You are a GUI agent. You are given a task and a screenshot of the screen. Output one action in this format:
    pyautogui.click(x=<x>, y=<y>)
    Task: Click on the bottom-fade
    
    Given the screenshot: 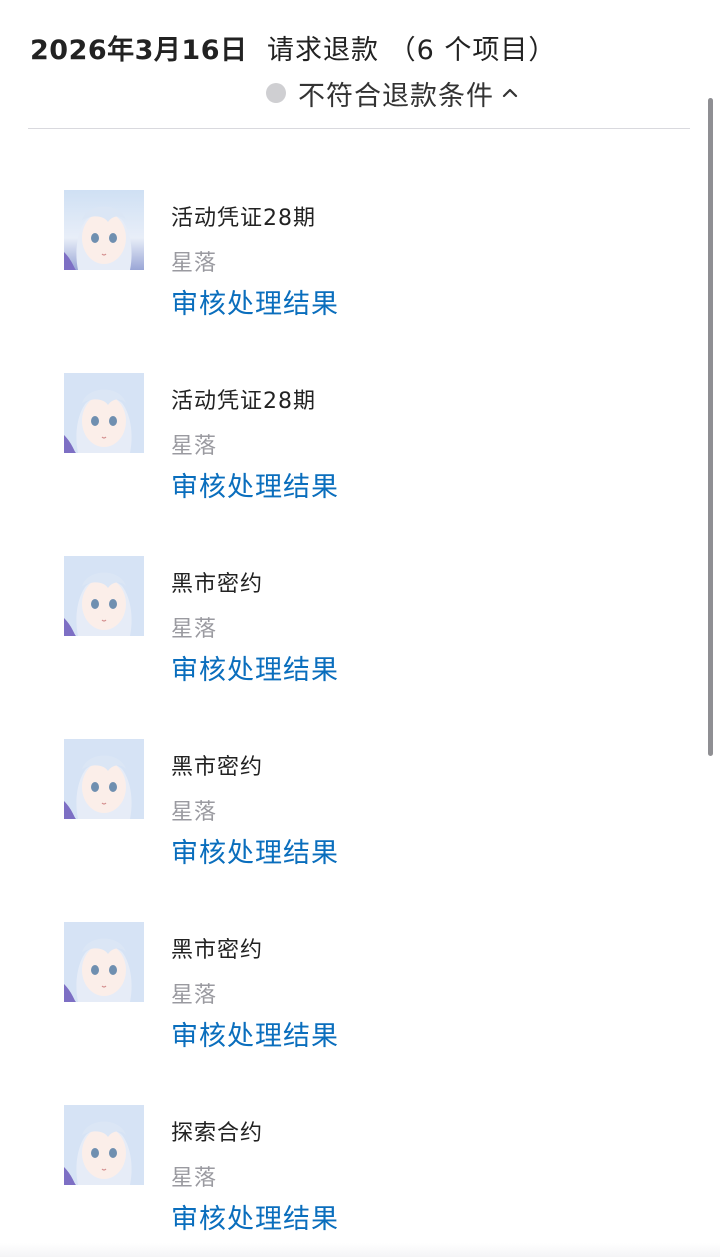 What is the action you would take?
    pyautogui.click(x=360, y=1250)
    